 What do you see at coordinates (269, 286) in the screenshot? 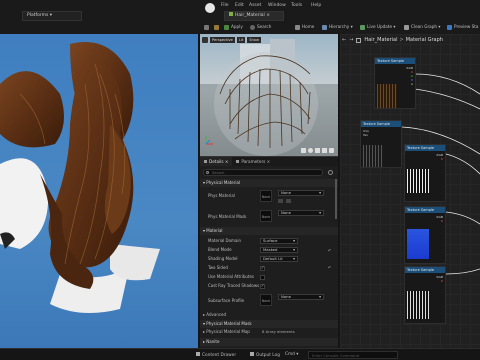
I see `cast-ray-traced-shadows-row: Cast Ray Traced Shadows` at bounding box center [269, 286].